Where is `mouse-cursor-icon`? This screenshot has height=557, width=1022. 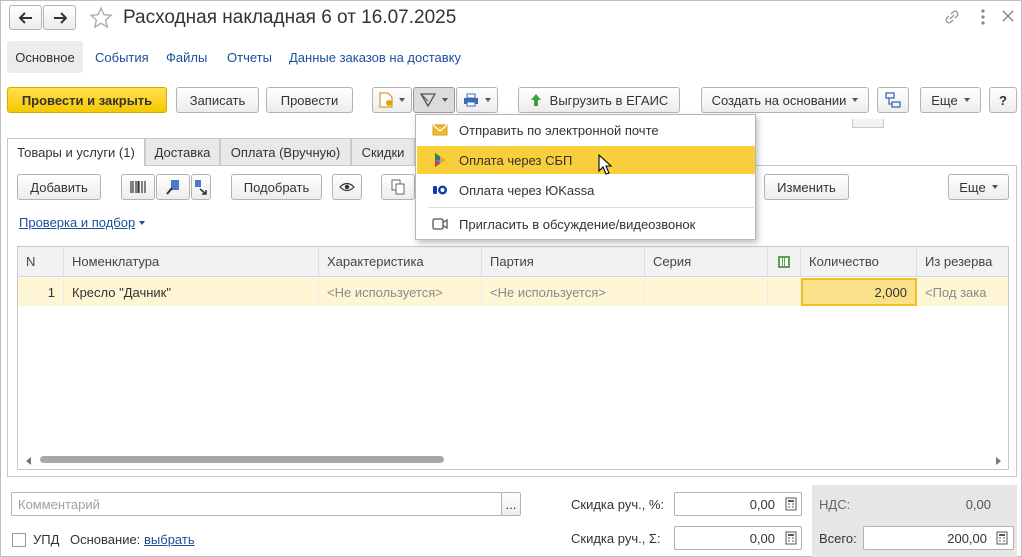 mouse-cursor-icon is located at coordinates (606, 164).